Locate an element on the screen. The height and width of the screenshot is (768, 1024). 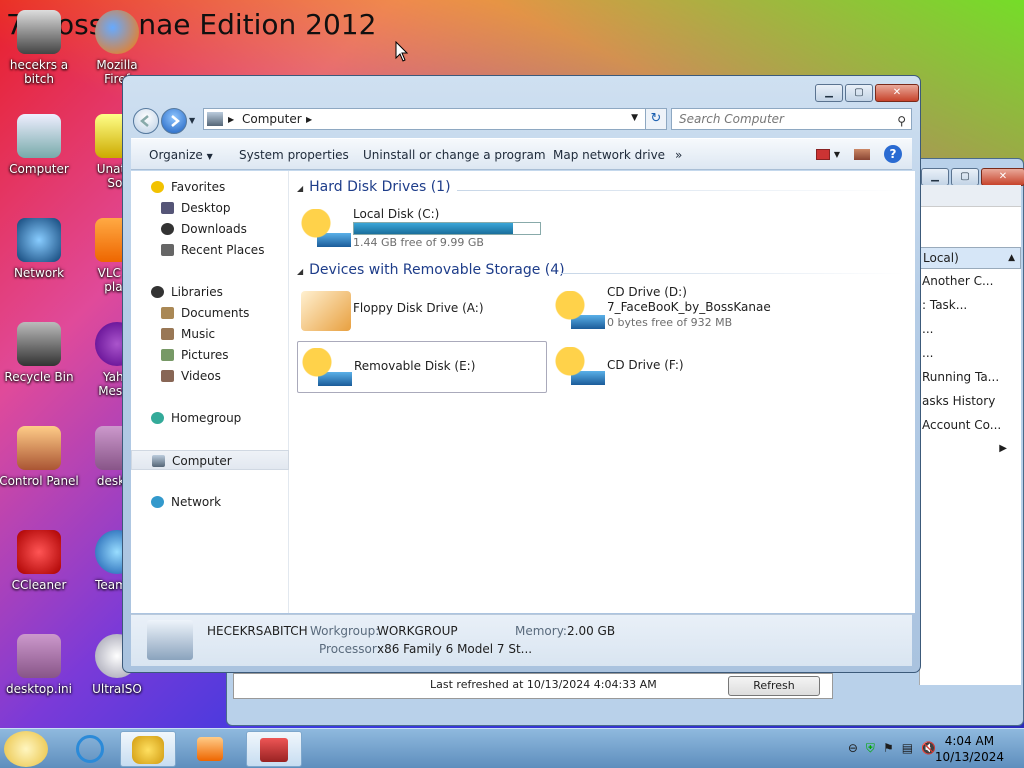
folder-icon is located at coordinates (148, 750).